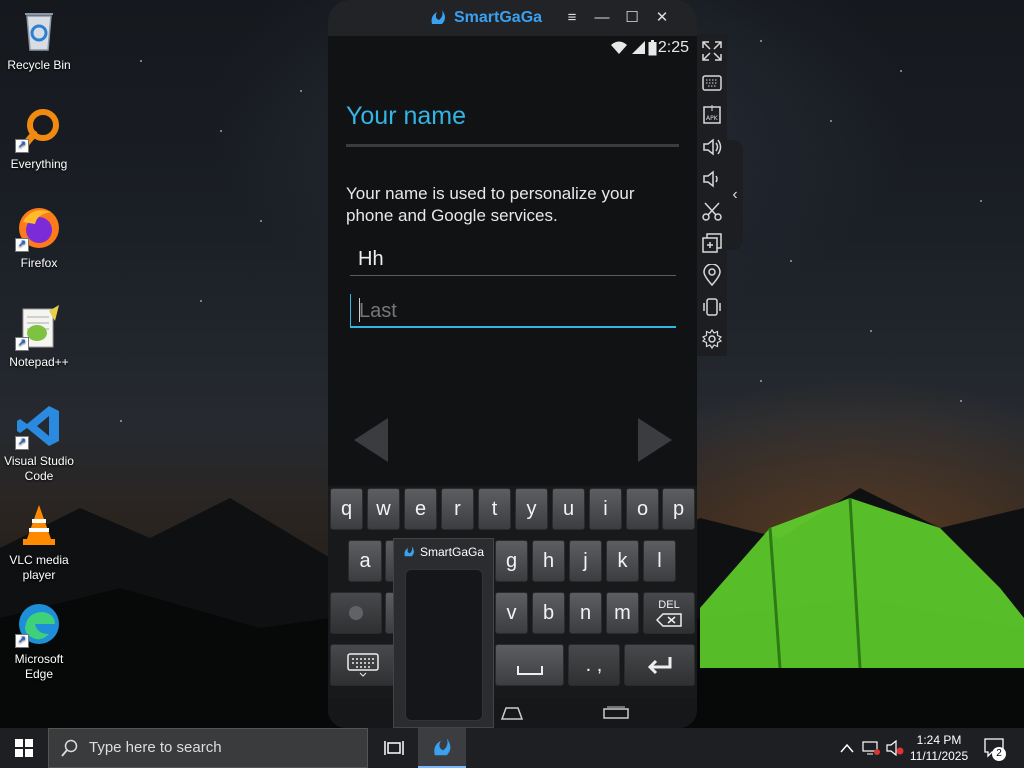  Describe the element at coordinates (712, 307) in the screenshot. I see `shake-icon` at that location.